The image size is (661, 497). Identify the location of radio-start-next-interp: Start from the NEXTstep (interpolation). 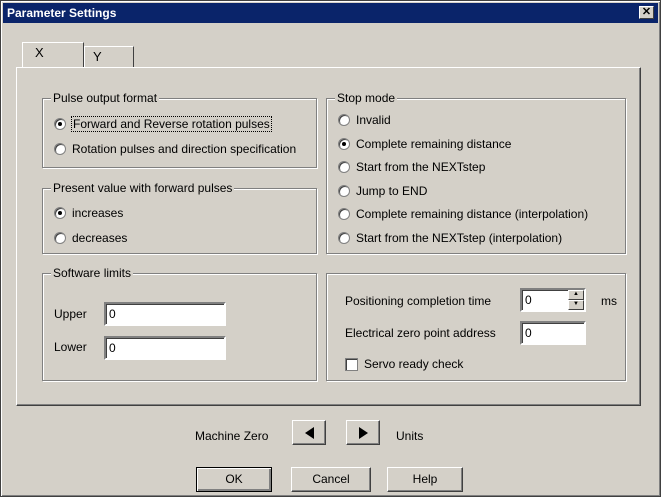
(450, 238).